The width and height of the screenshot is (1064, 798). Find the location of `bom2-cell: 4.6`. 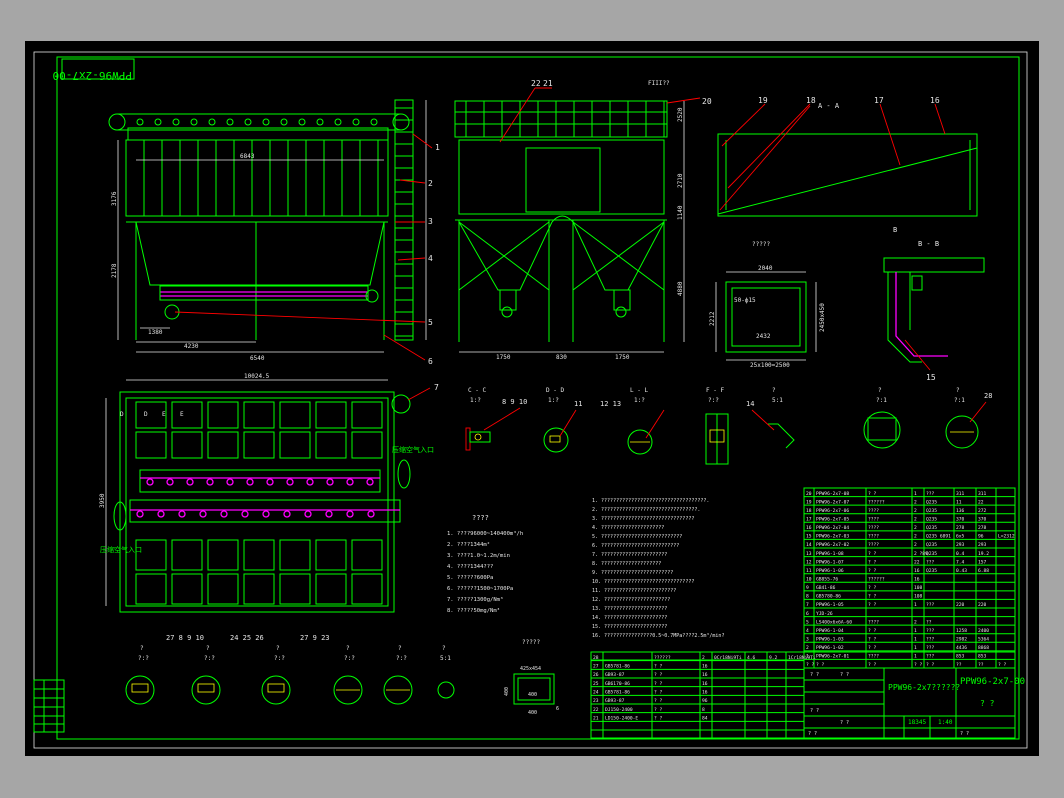

bom2-cell: 4.6 is located at coordinates (751, 658).